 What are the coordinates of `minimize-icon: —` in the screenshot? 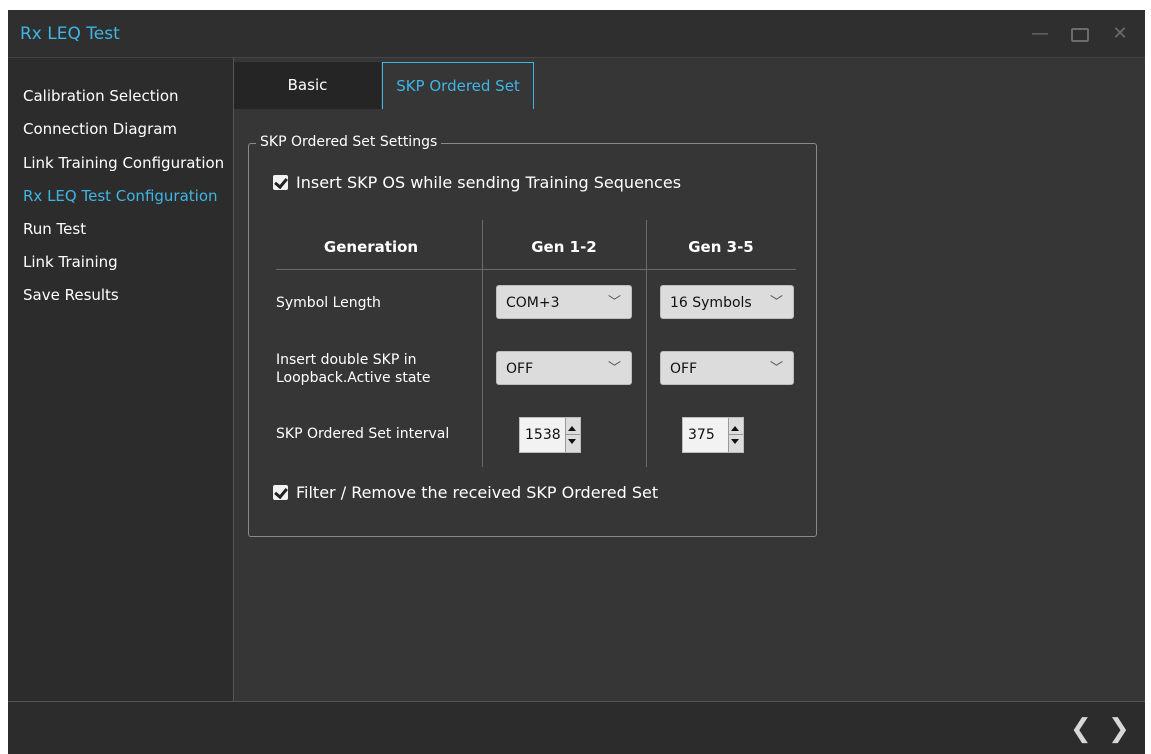 It's located at (1040, 33).